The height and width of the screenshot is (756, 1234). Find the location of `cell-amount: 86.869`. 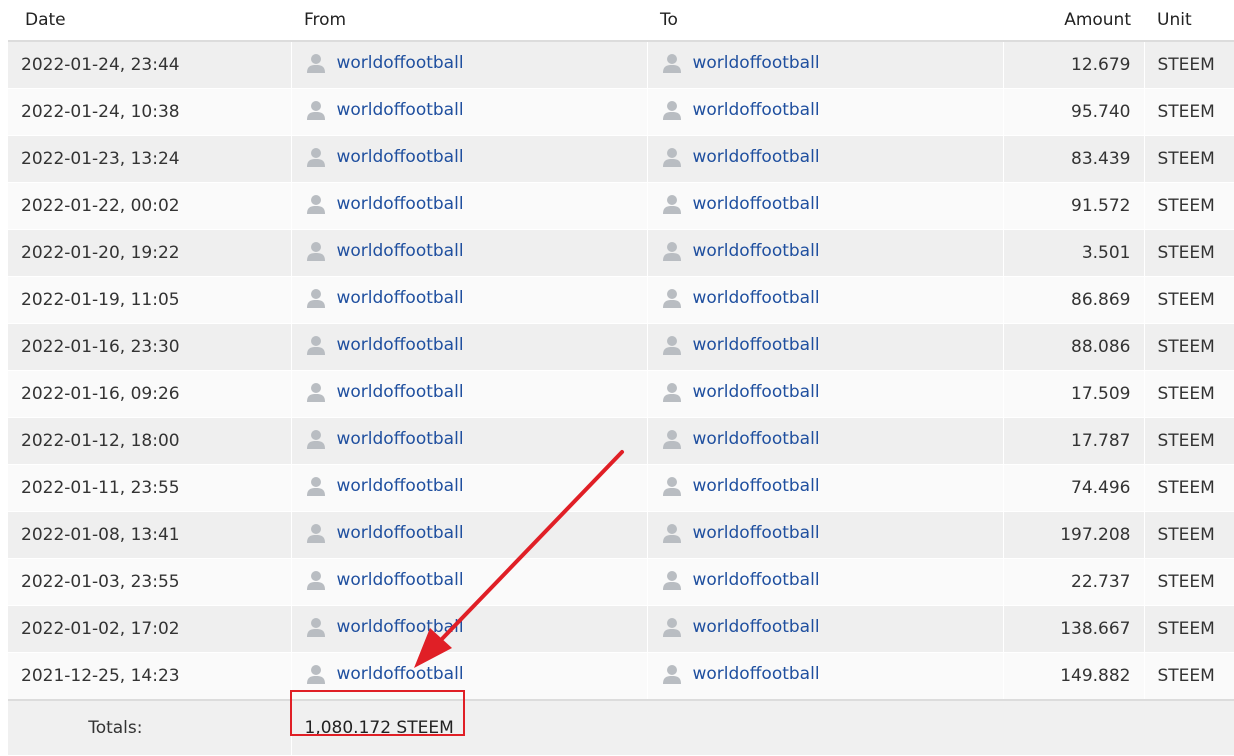

cell-amount: 86.869 is located at coordinates (1074, 300).